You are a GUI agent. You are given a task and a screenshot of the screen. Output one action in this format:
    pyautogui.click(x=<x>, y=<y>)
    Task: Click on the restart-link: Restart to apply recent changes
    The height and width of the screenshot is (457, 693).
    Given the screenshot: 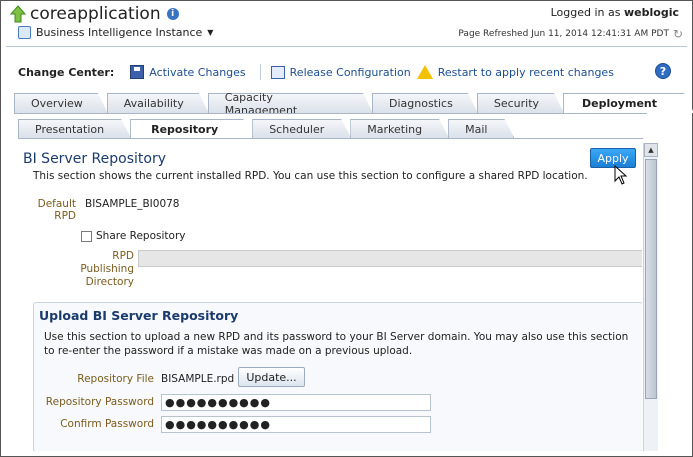 What is the action you would take?
    pyautogui.click(x=515, y=72)
    